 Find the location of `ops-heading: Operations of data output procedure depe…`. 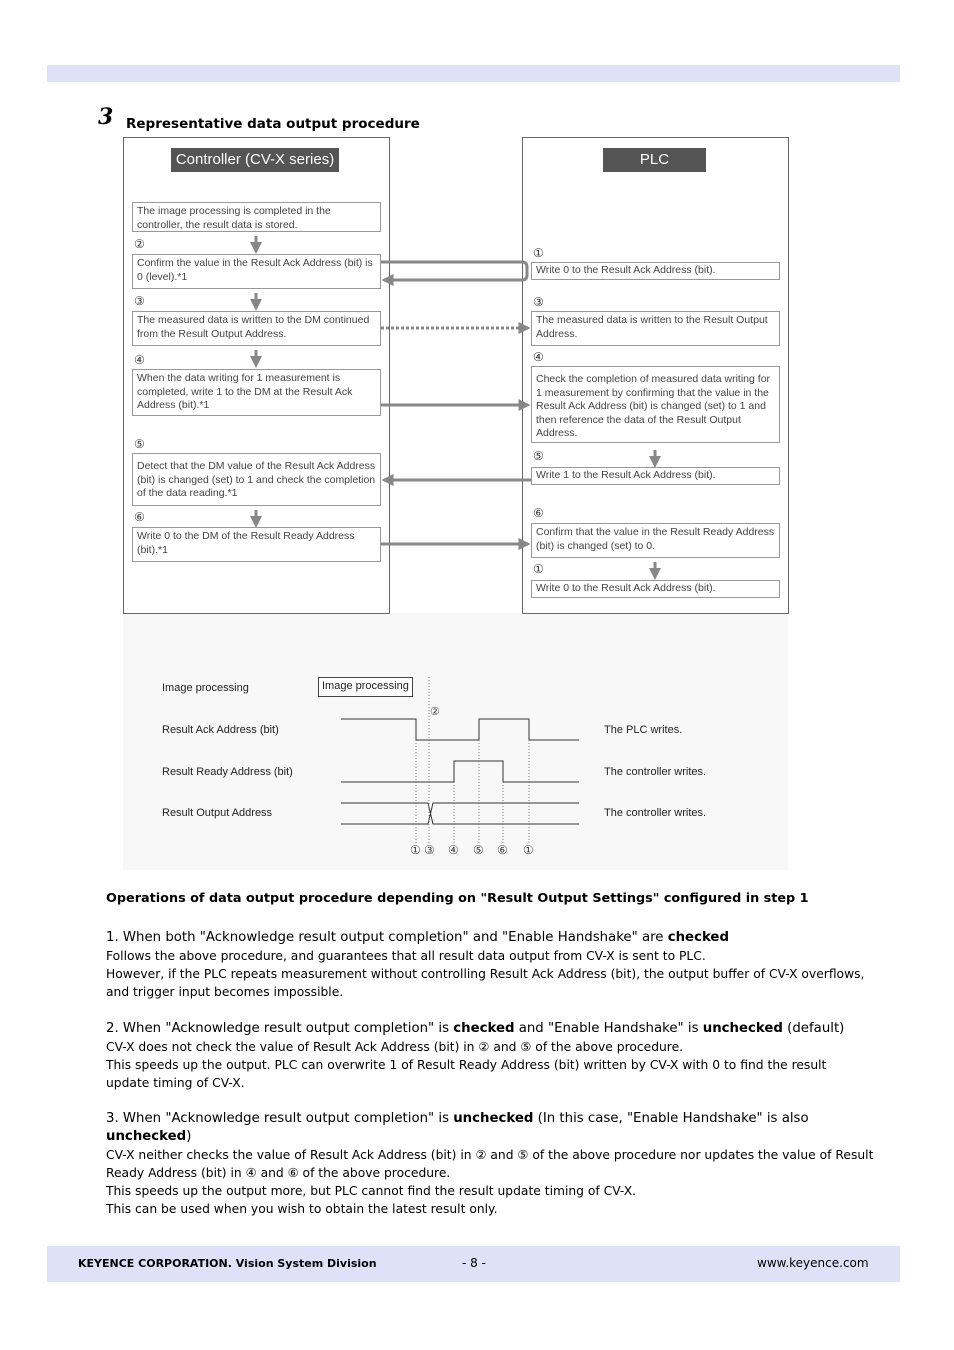

ops-heading: Operations of data output procedure depe… is located at coordinates (457, 898).